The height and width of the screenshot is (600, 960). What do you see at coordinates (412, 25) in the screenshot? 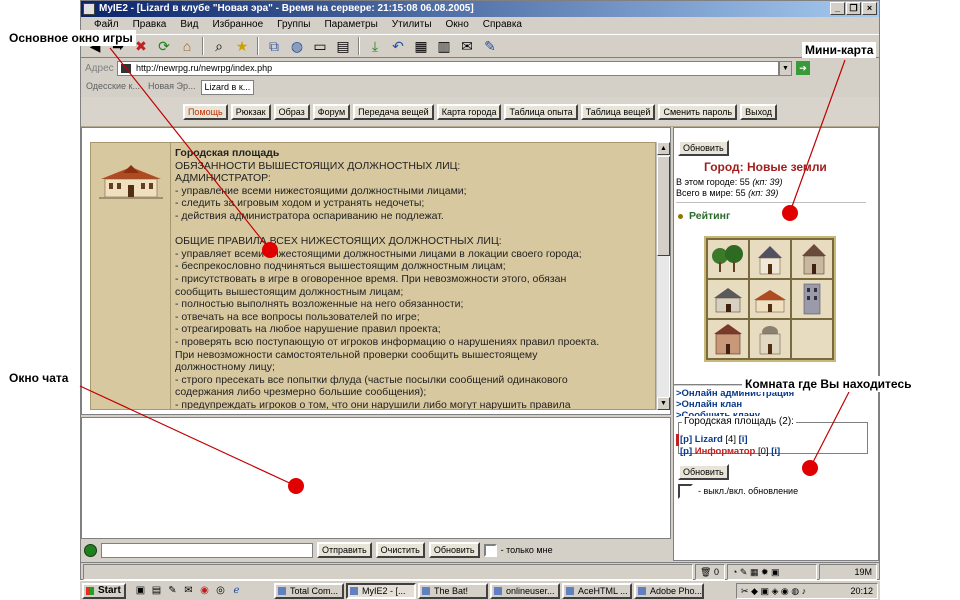
I see `menu-tools: Утилиты` at bounding box center [412, 25].